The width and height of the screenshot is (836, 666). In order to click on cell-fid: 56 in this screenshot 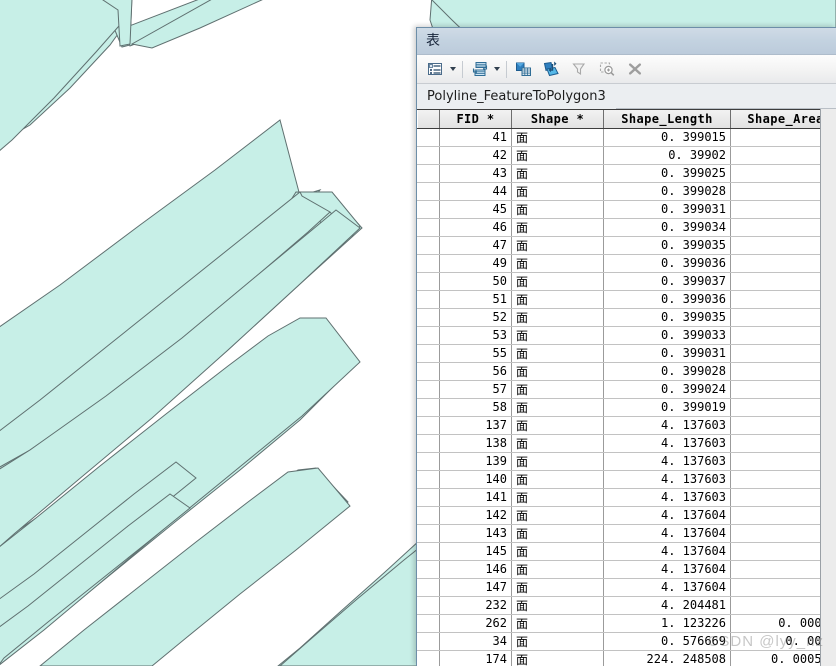, I will do `click(475, 371)`.